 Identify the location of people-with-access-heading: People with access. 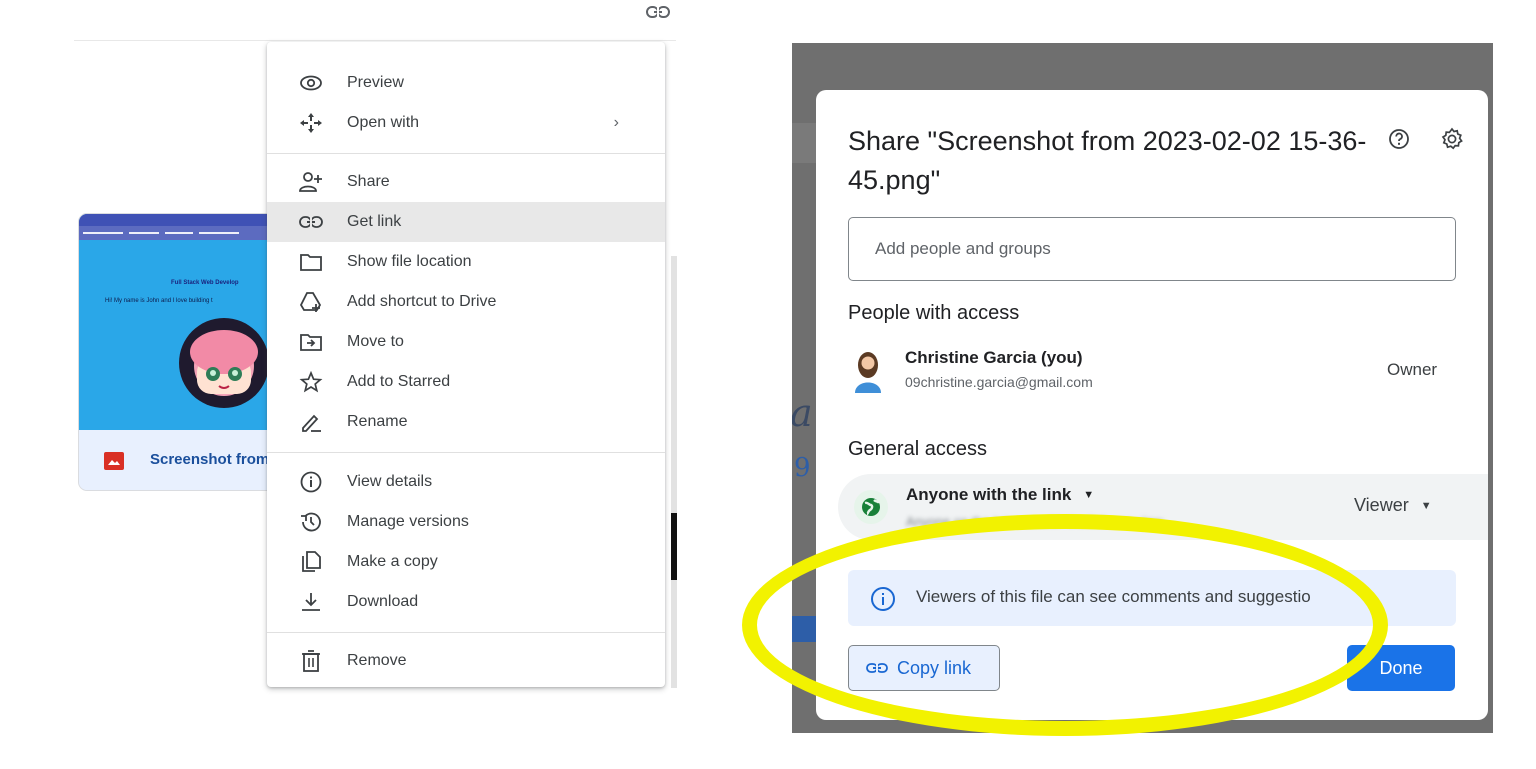
(934, 313).